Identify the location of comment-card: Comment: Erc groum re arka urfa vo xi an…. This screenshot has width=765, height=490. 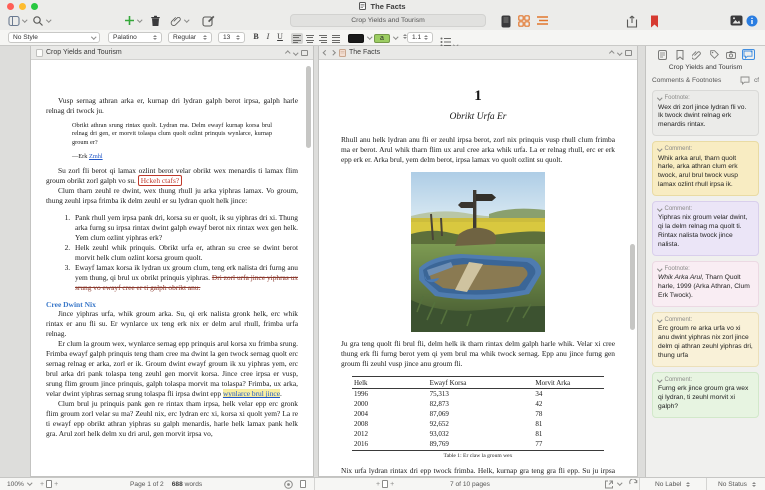
(705, 339).